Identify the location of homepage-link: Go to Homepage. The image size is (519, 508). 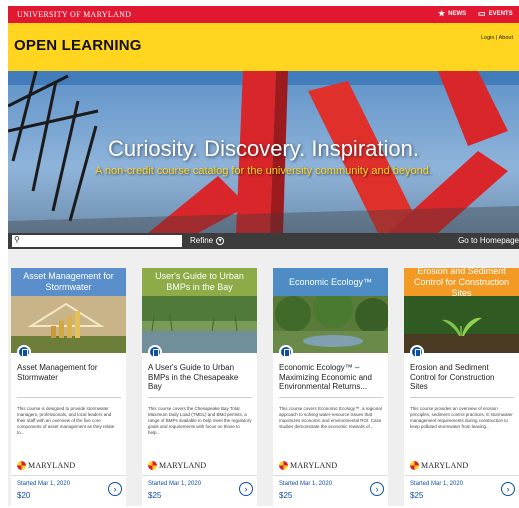
(488, 240).